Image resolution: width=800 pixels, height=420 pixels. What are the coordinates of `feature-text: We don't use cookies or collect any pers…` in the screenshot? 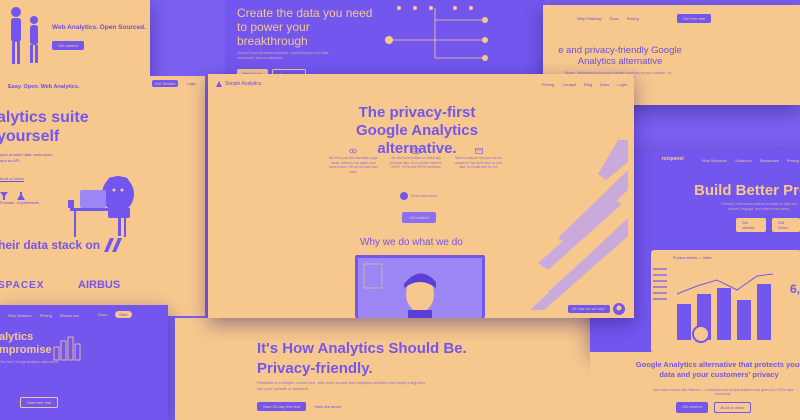 It's located at (416, 162).